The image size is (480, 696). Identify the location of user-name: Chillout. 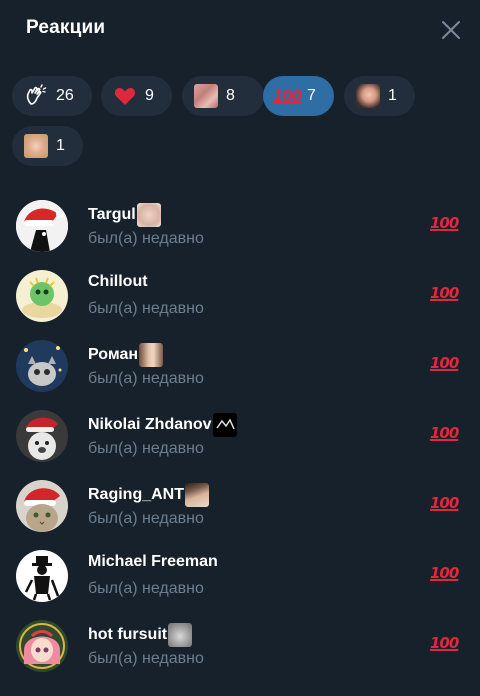
(118, 281).